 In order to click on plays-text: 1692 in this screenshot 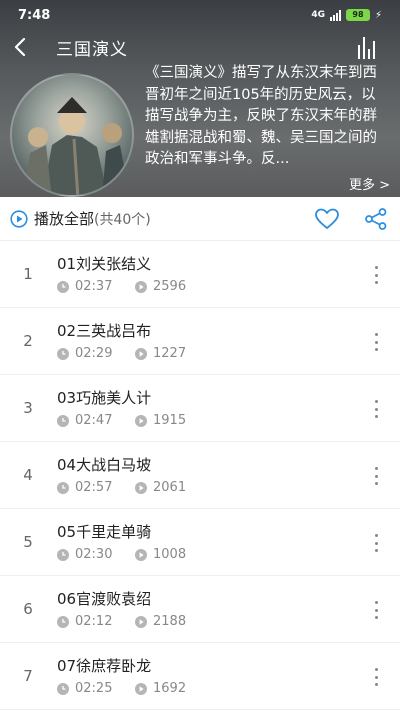, I will do `click(170, 688)`.